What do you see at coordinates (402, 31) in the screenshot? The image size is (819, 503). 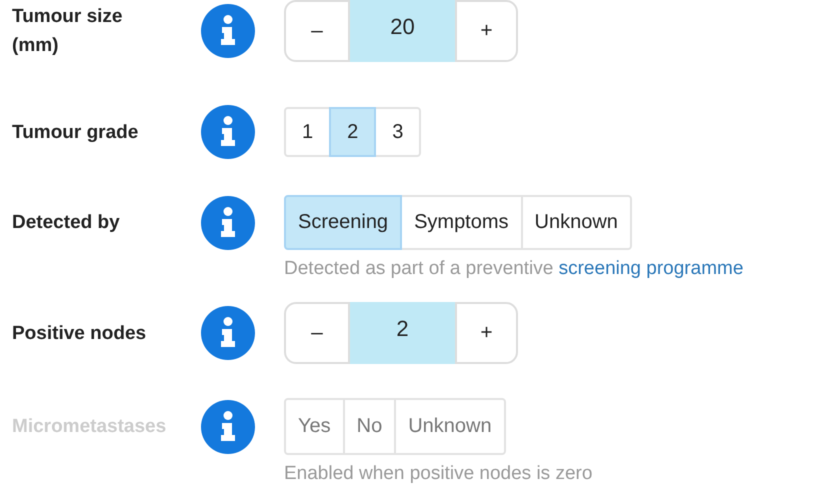 I see `value-field: 20` at bounding box center [402, 31].